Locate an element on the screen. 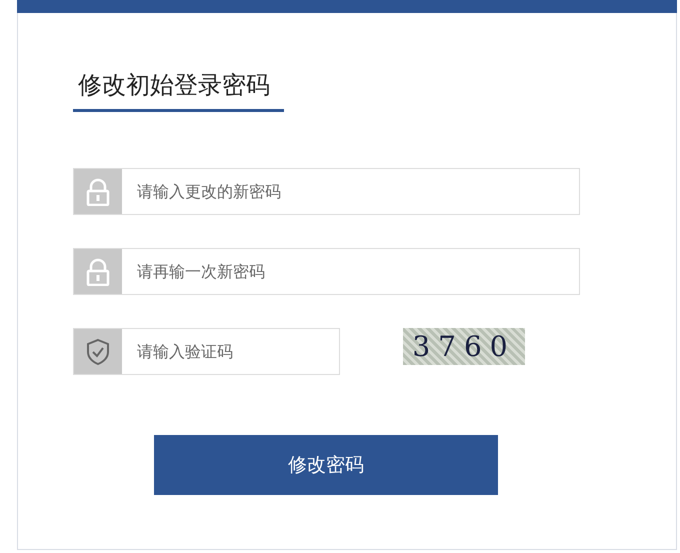  change-password-button: 修改密码 is located at coordinates (326, 465).